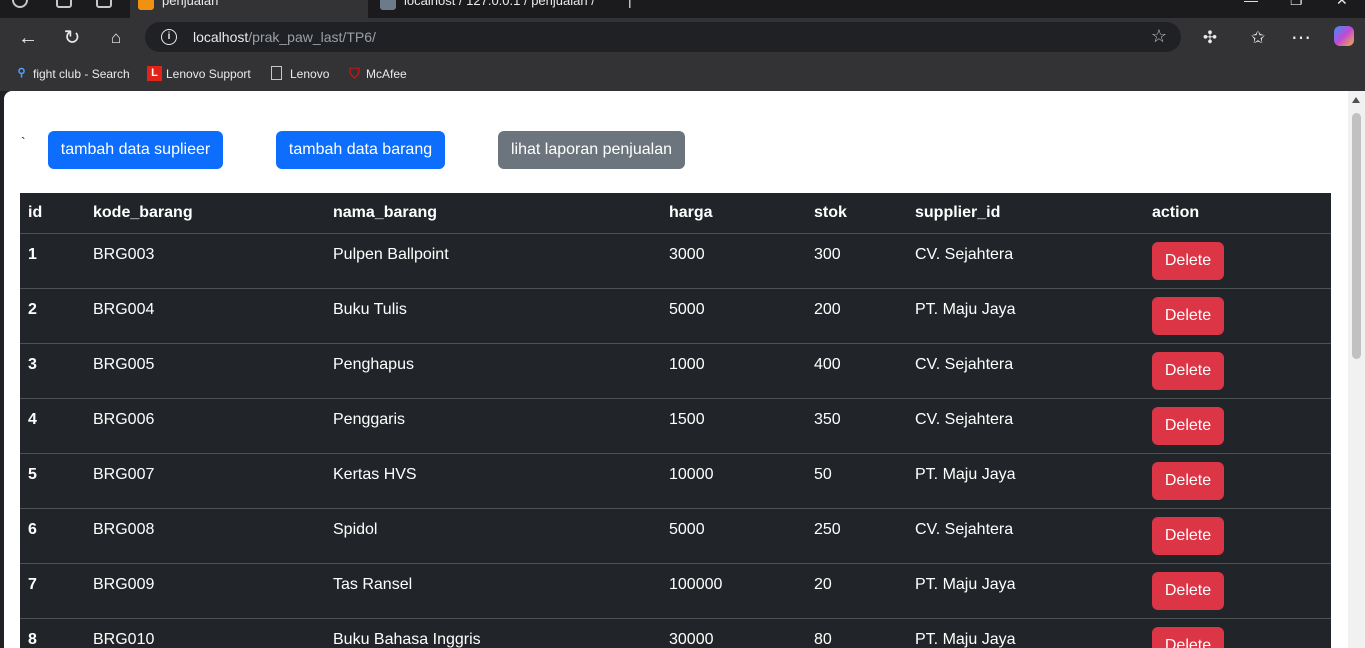  I want to click on cell-id: 1, so click(52, 261).